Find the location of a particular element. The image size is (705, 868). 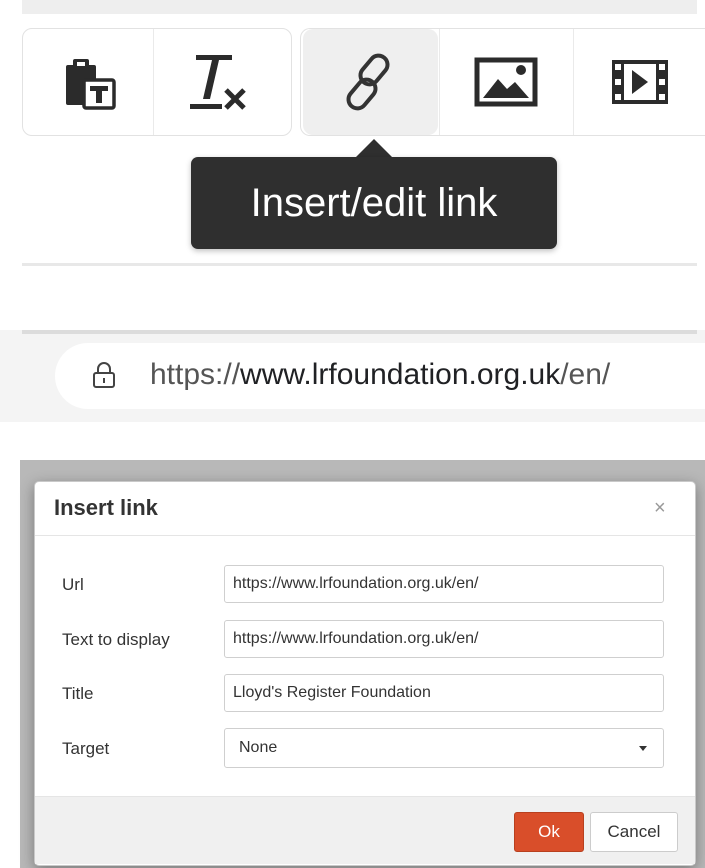

clear-formatting-button is located at coordinates (220, 82).